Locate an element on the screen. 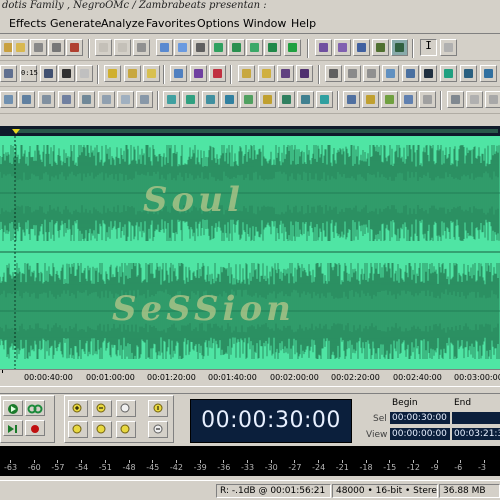 The height and width of the screenshot is (500, 500). multitrack-button is located at coordinates (171, 99).